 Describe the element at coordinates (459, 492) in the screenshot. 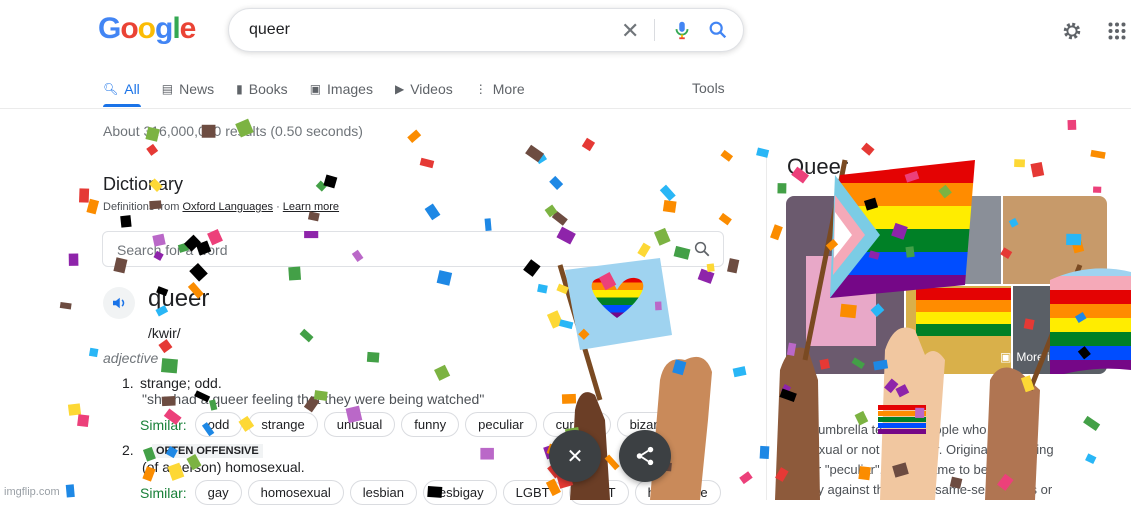

I see `similar-chip: lesbigay` at that location.